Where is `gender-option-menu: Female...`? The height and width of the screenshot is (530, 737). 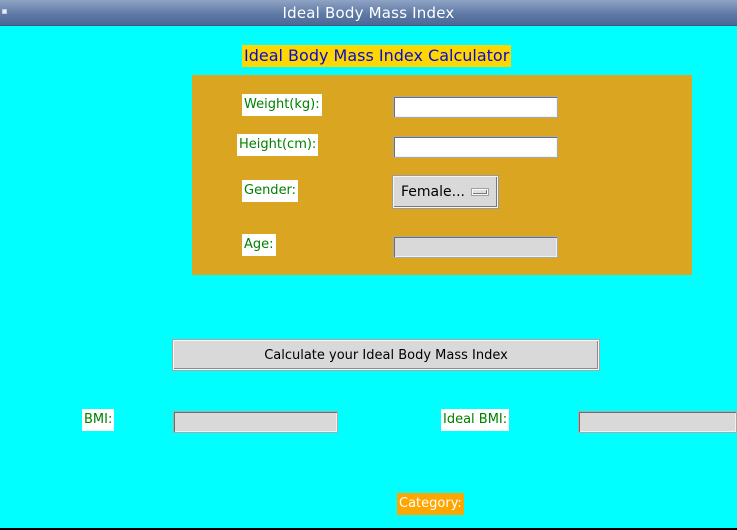 gender-option-menu: Female... is located at coordinates (445, 192).